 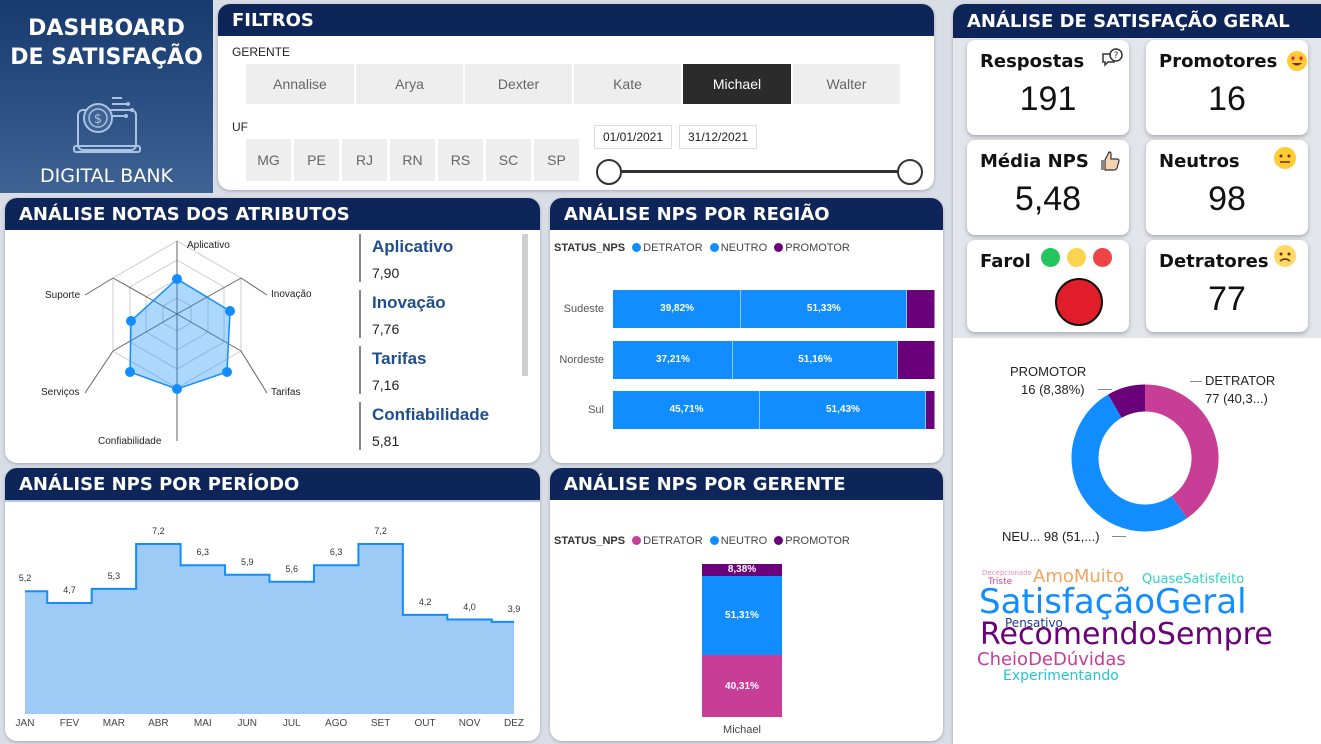 What do you see at coordinates (1076, 257) in the screenshot?
I see `farol-yellow-light-icon` at bounding box center [1076, 257].